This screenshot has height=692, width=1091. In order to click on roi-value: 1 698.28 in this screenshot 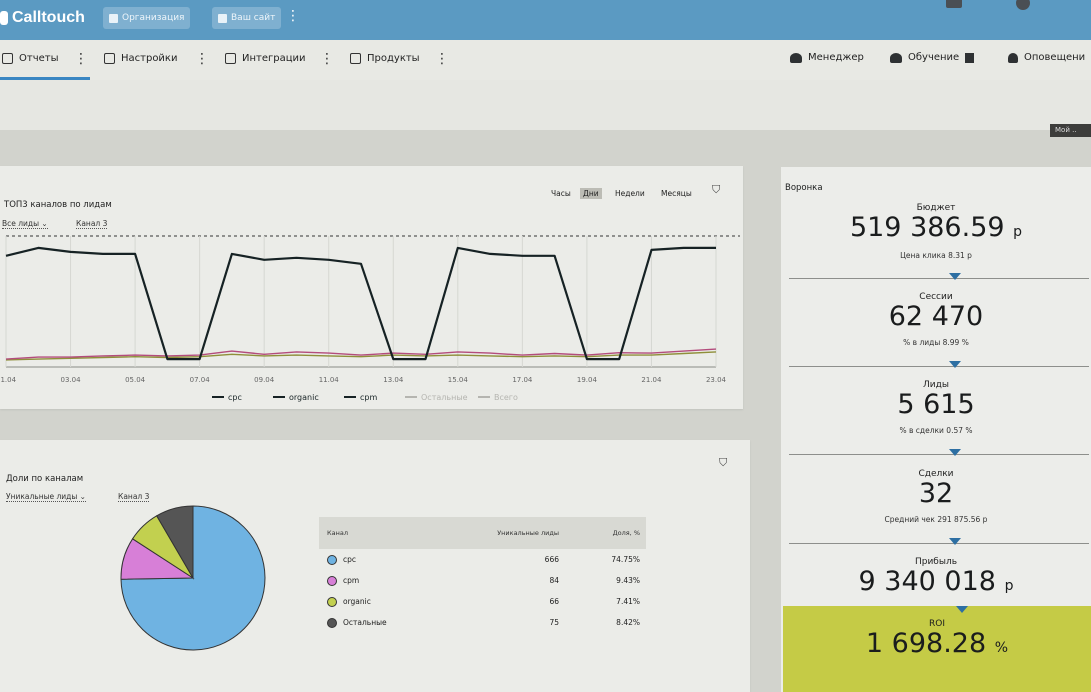, I will do `click(926, 643)`.